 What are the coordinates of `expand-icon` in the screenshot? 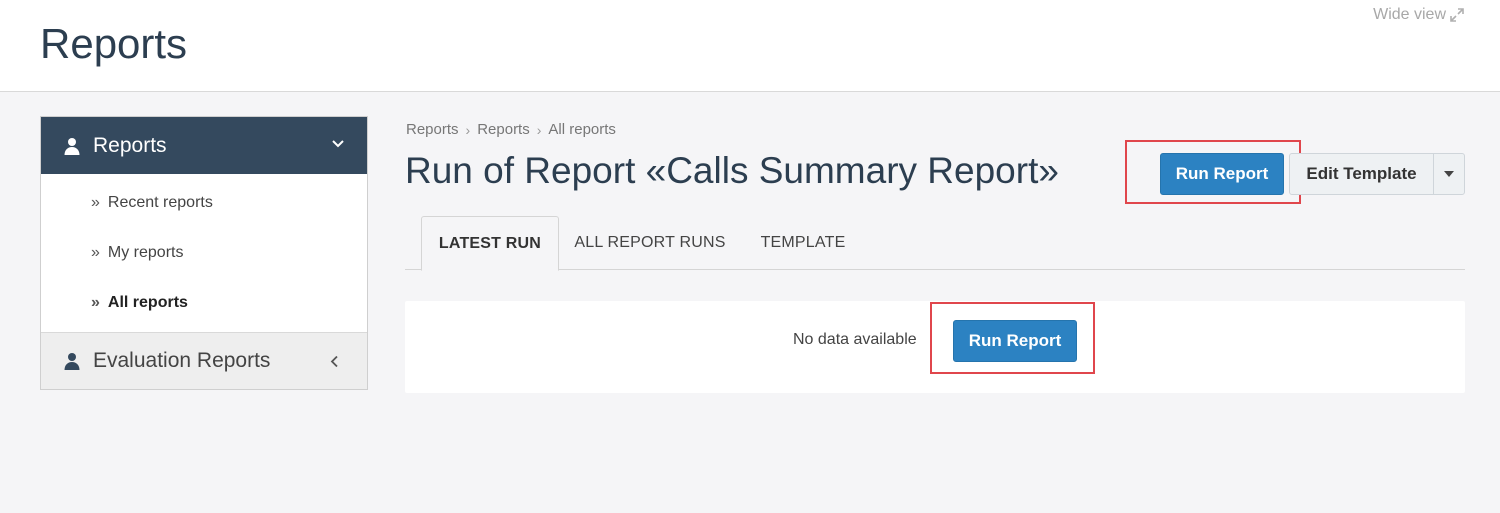 It's located at (1457, 15).